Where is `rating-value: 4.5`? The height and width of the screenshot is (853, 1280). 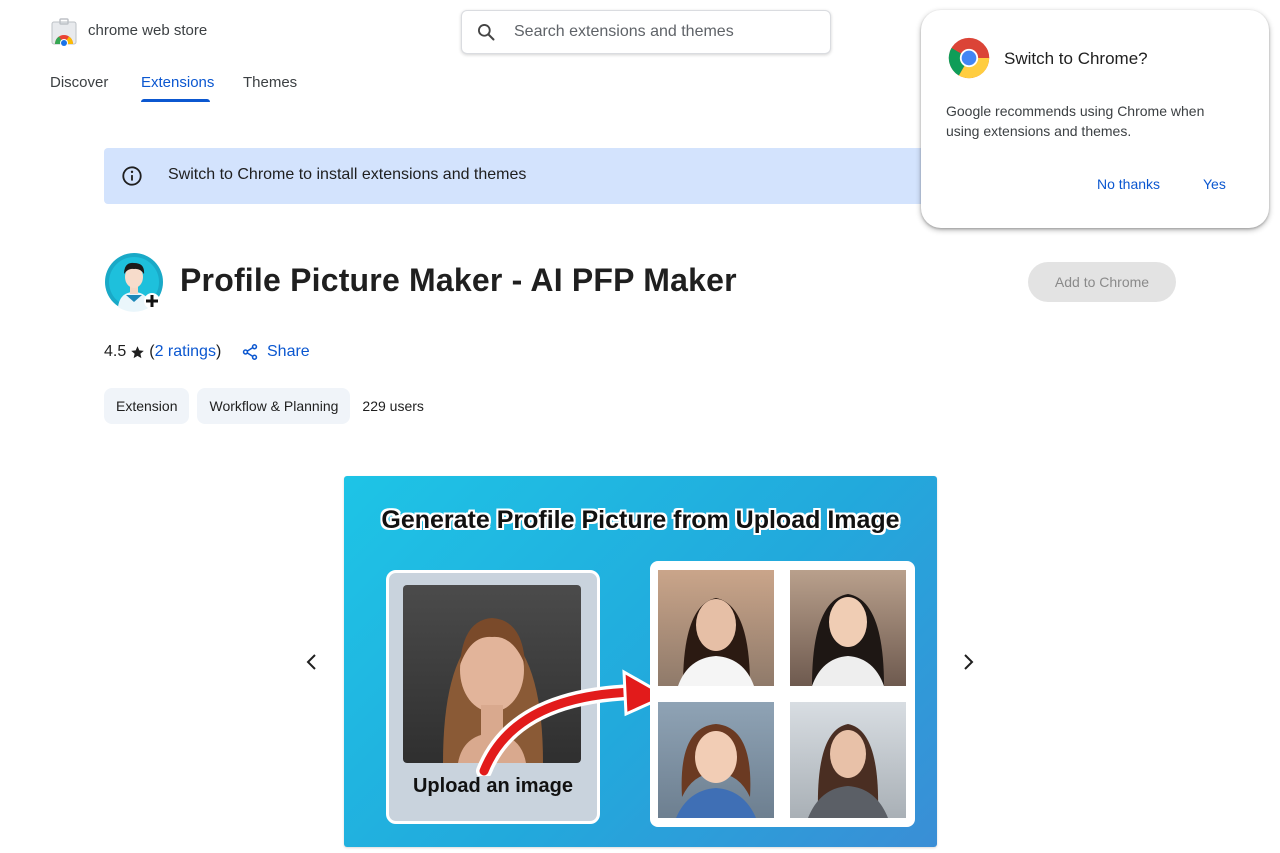
rating-value: 4.5 is located at coordinates (115, 351).